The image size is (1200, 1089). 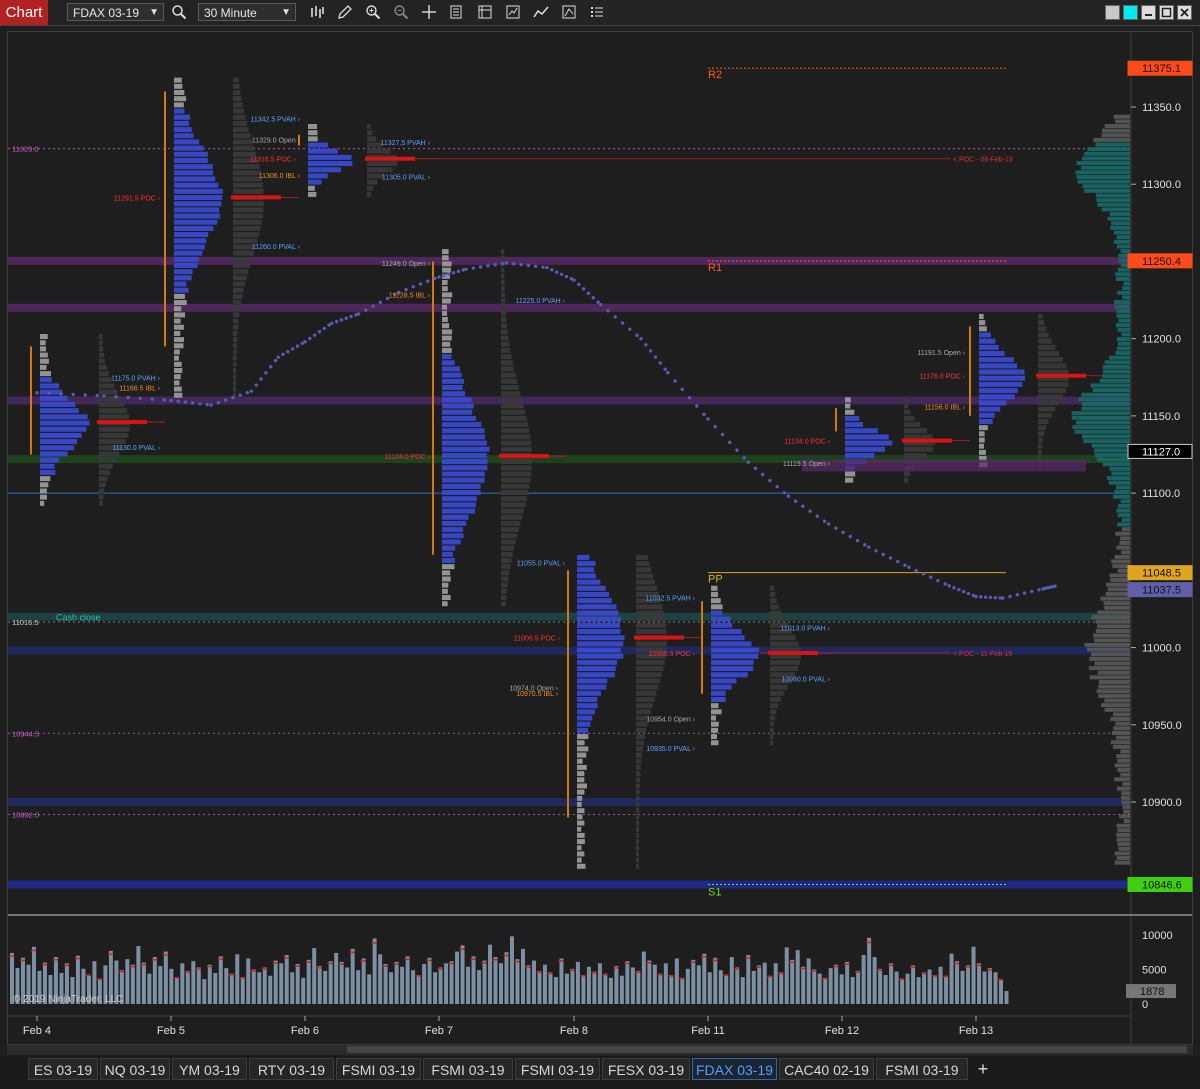 I want to click on scrollbar-thumb, so click(x=767, y=1049).